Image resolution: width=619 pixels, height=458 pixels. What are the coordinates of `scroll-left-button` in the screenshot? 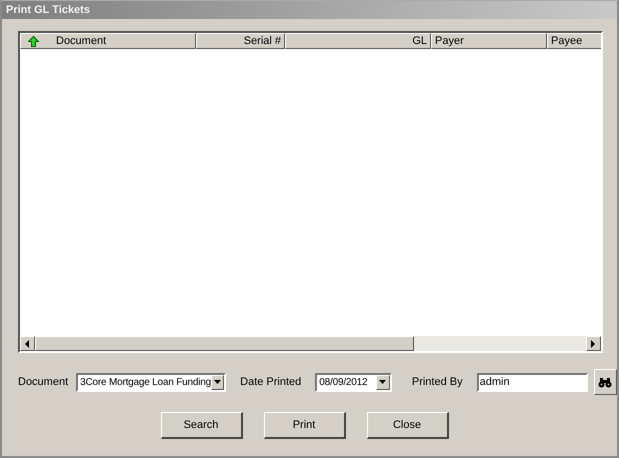 It's located at (27, 343).